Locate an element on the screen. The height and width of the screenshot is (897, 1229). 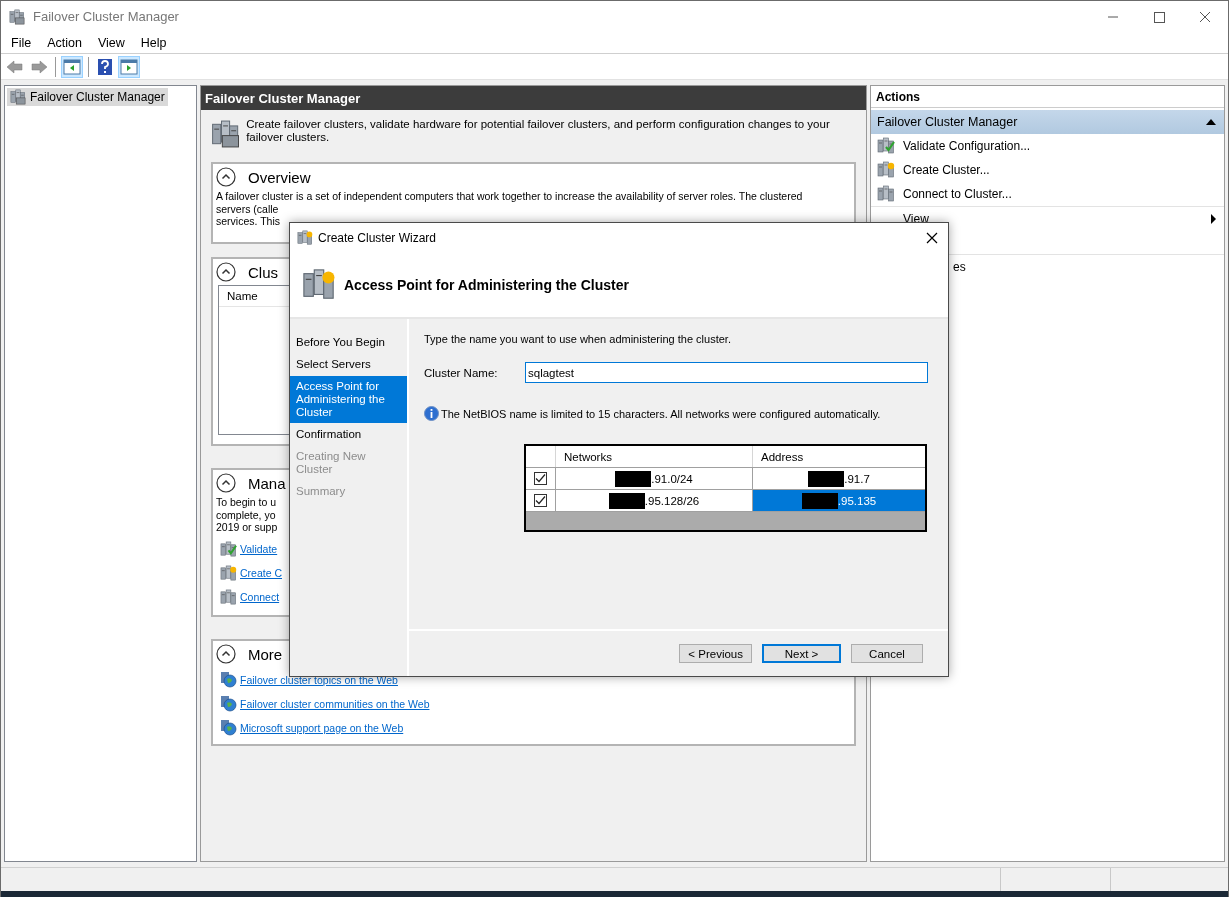
address-text: .91.7 is located at coordinates (857, 478).